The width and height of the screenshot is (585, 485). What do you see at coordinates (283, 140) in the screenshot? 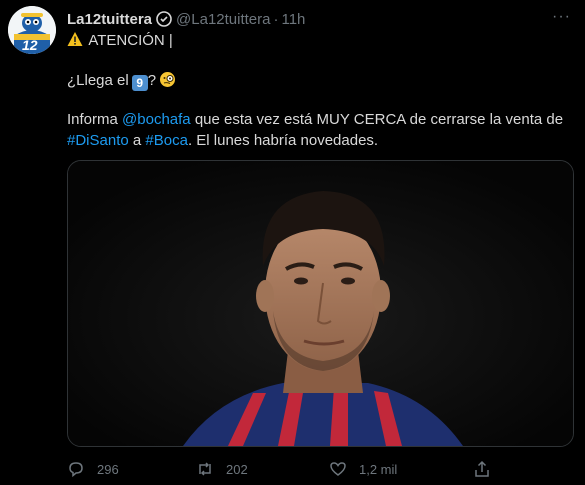
I see `closing-text: . El lunes habría novedades.` at bounding box center [283, 140].